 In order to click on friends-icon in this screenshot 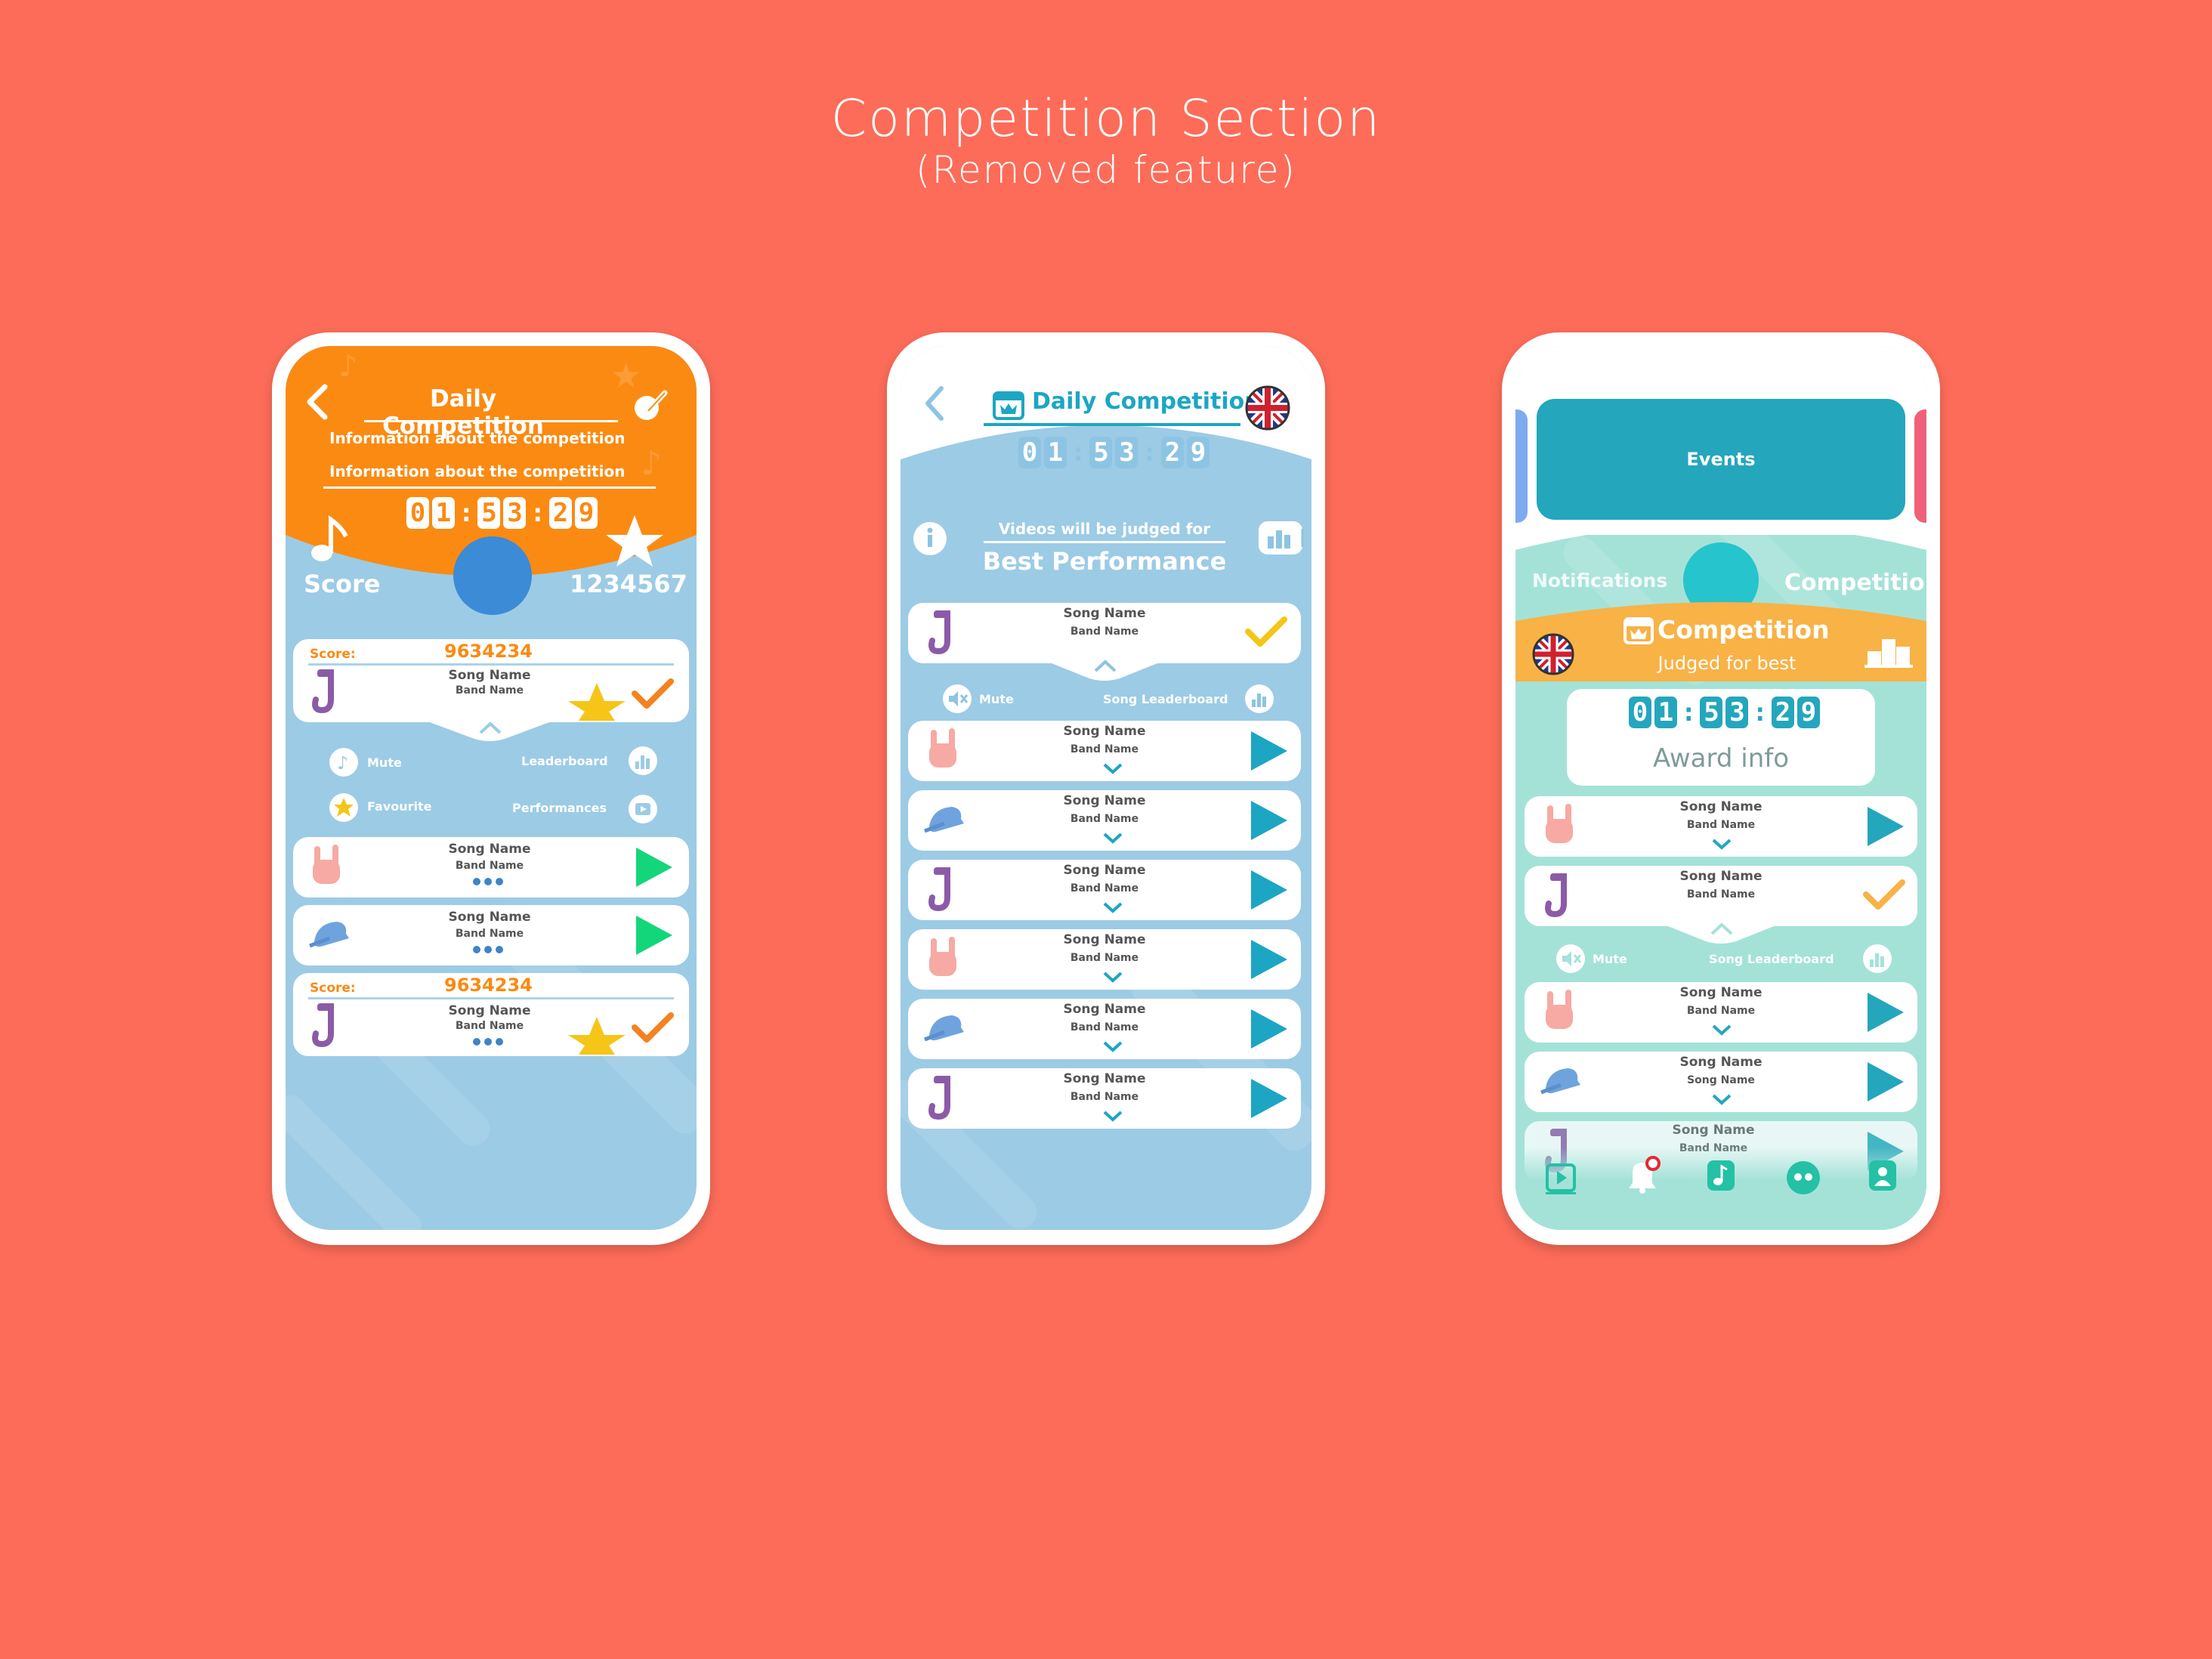, I will do `click(1803, 1178)`.